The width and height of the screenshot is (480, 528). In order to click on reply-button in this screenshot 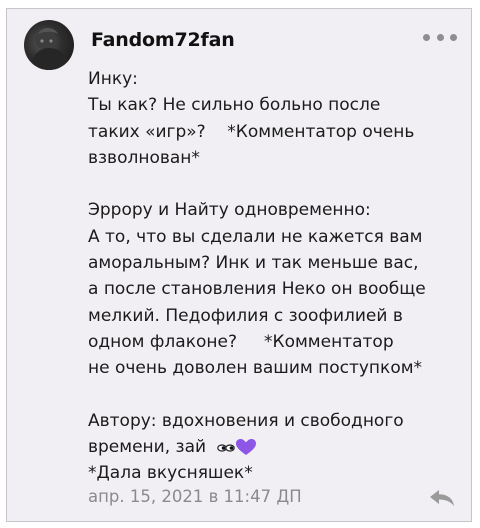, I will do `click(442, 498)`.